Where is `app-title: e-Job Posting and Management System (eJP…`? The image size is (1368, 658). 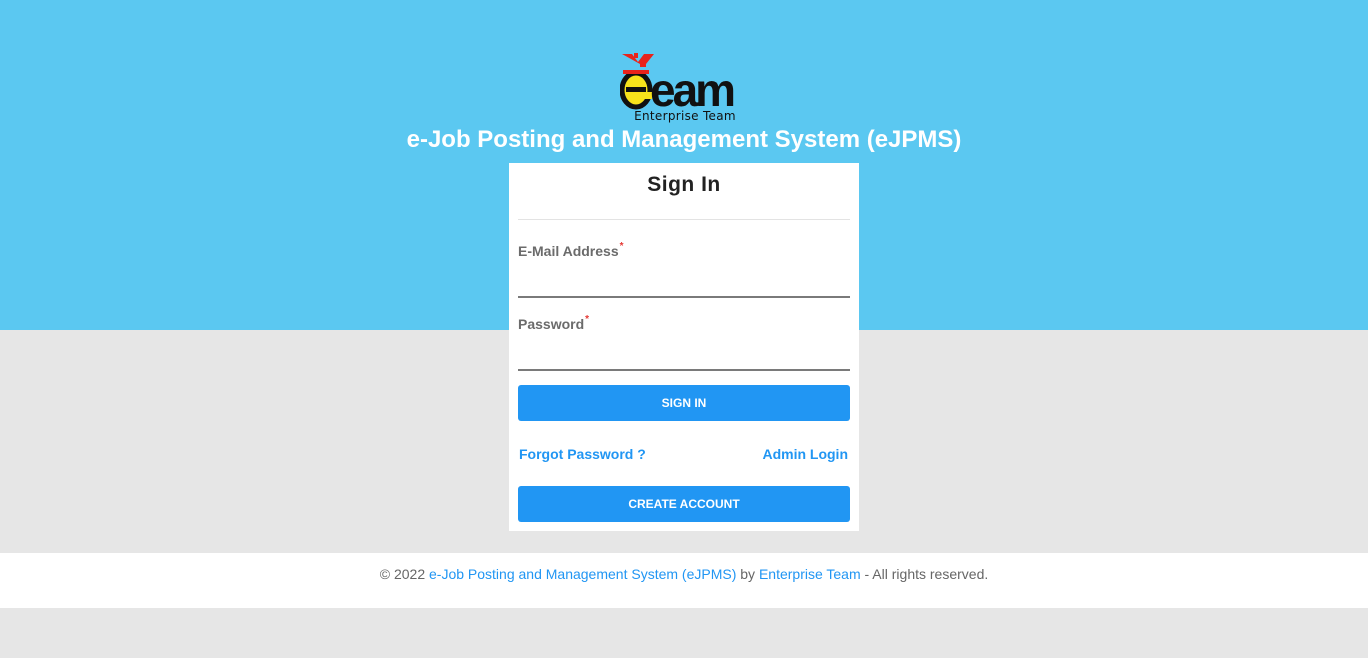 app-title: e-Job Posting and Management System (eJP… is located at coordinates (684, 139).